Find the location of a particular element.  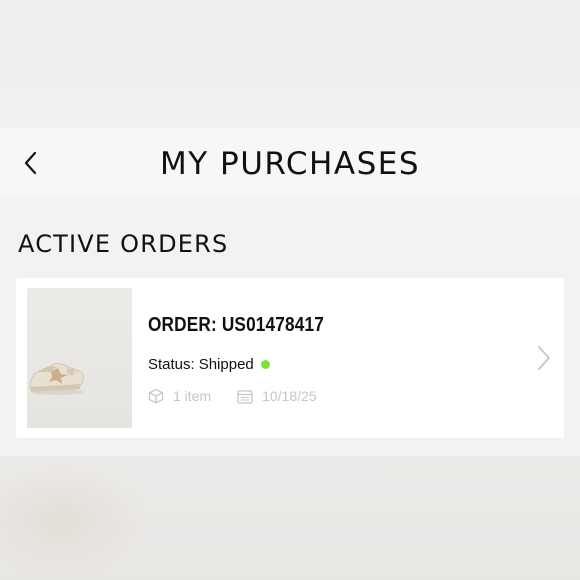

page-title: MY PURCHASES is located at coordinates (290, 164).